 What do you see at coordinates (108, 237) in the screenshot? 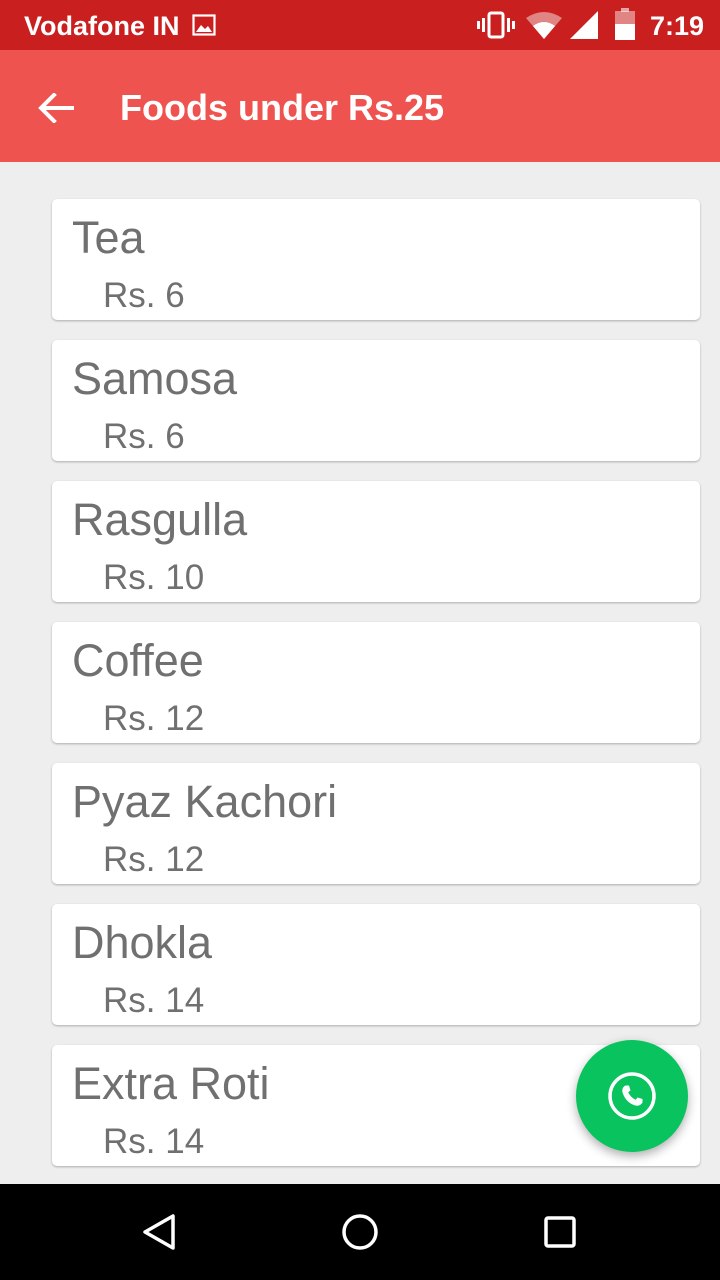
I see `food-name: Tea` at bounding box center [108, 237].